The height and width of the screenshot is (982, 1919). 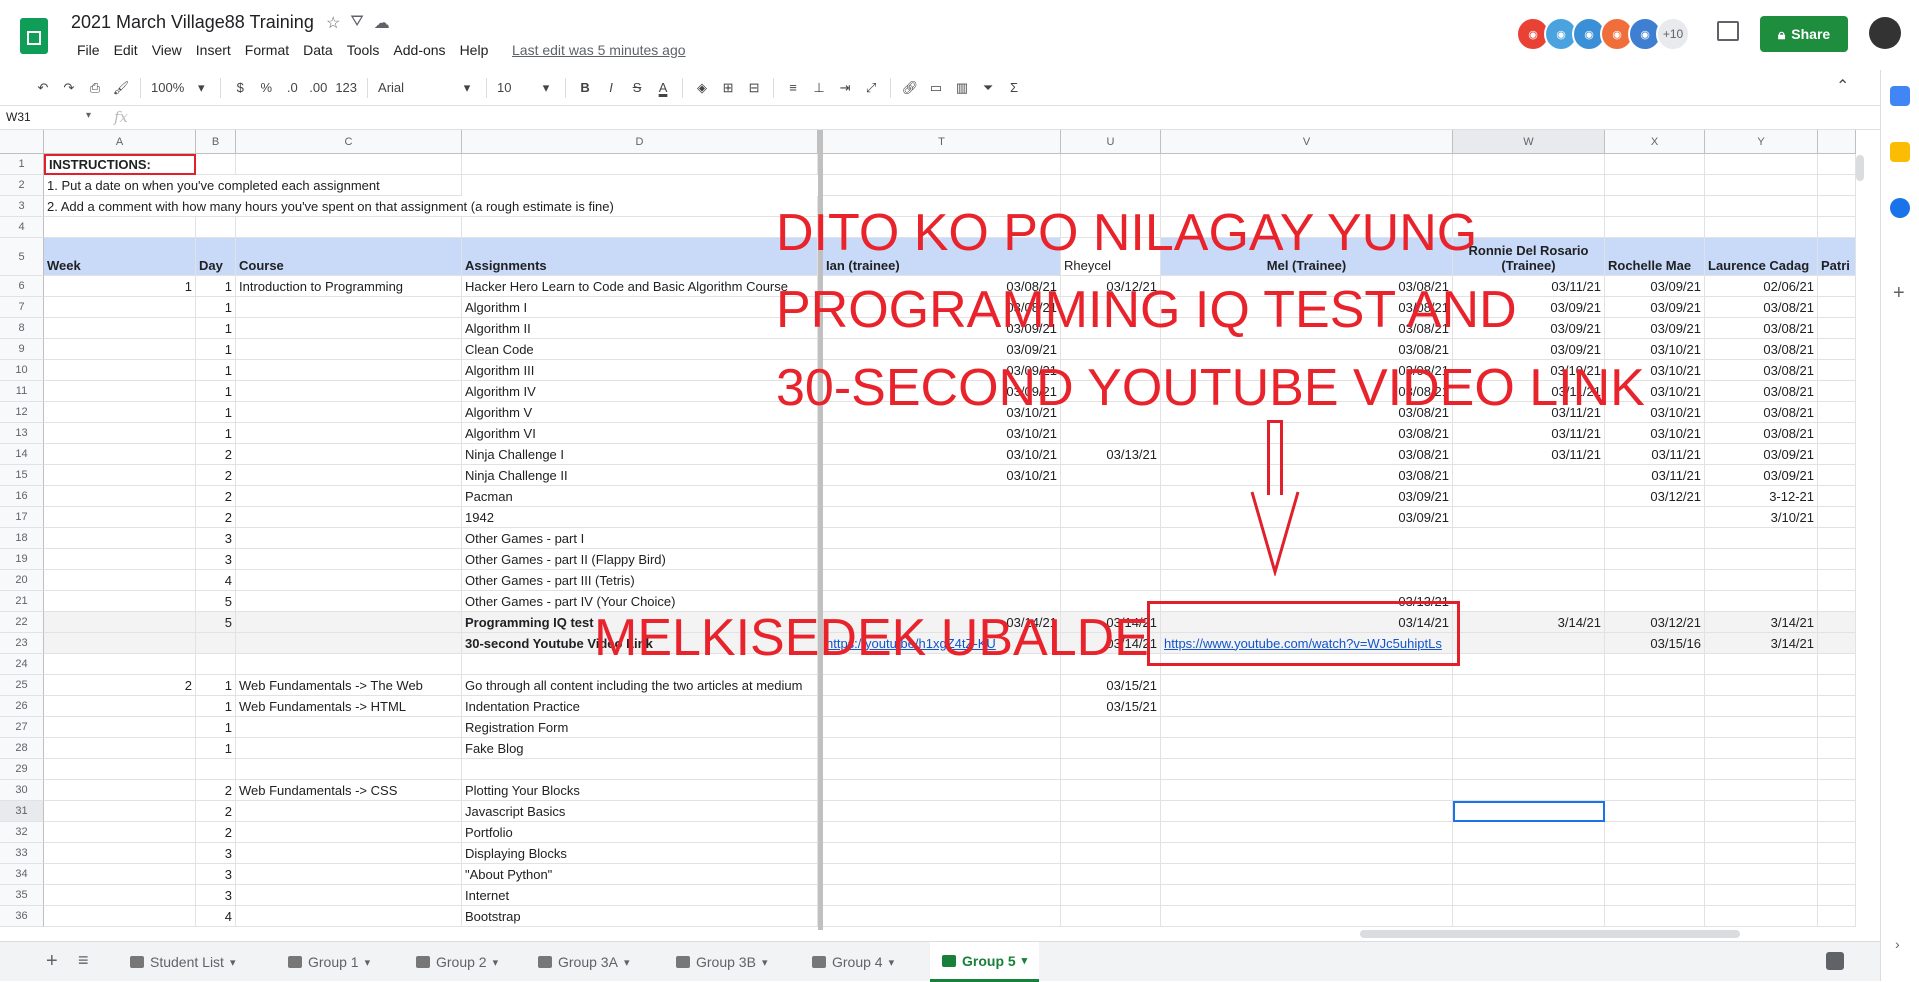 I want to click on select-all-corner, so click(x=22, y=142).